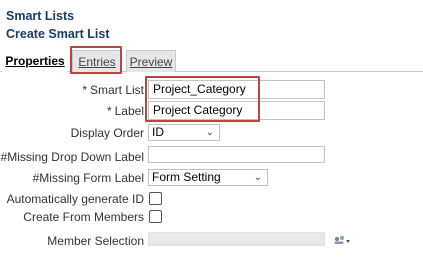  I want to click on display-order-select: ID ⌄, so click(184, 132).